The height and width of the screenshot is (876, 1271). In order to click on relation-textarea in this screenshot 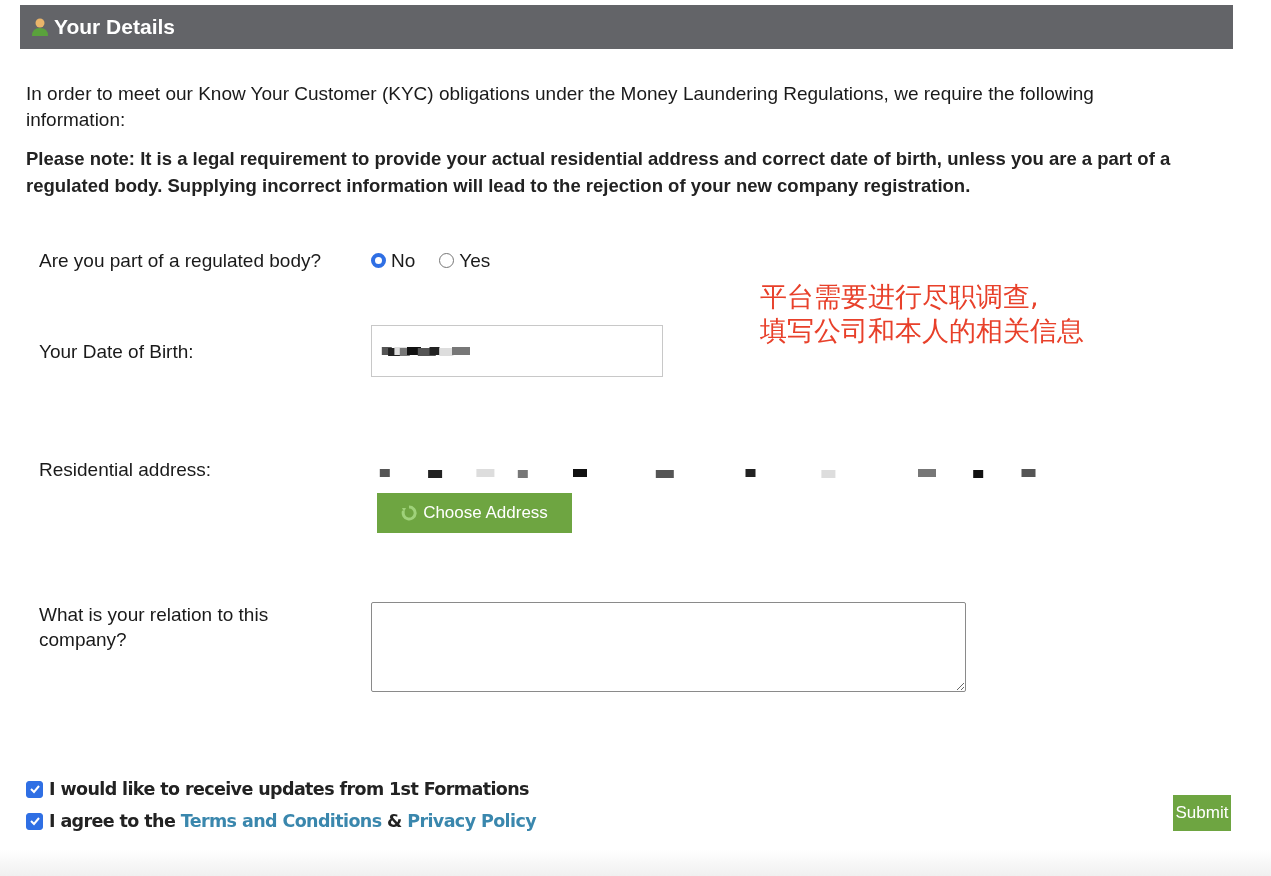, I will do `click(668, 647)`.